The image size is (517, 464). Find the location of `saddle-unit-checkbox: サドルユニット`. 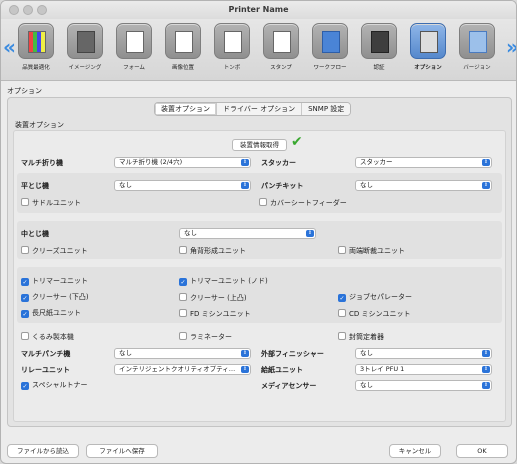

saddle-unit-checkbox: サドルユニット is located at coordinates (51, 203).